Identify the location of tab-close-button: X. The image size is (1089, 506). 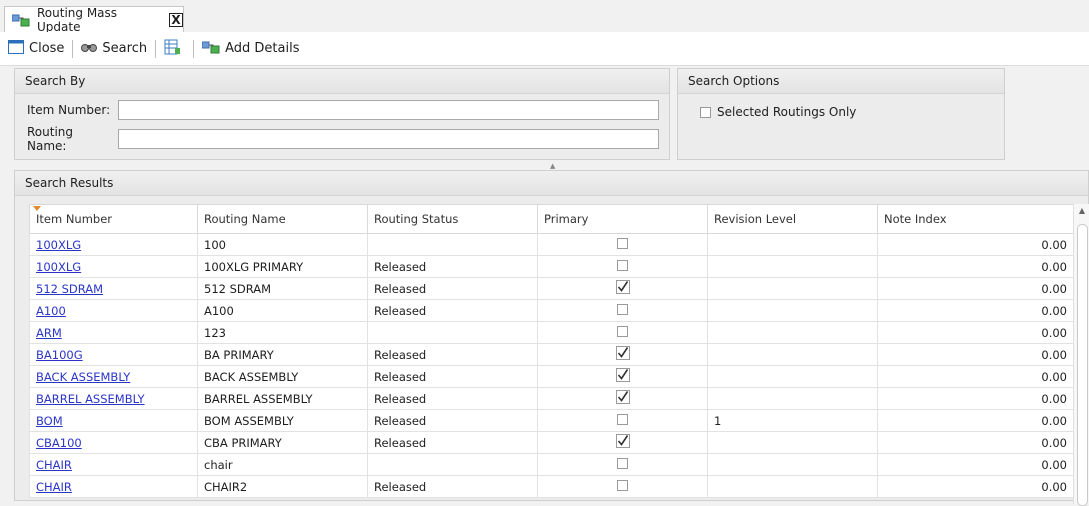
(176, 19).